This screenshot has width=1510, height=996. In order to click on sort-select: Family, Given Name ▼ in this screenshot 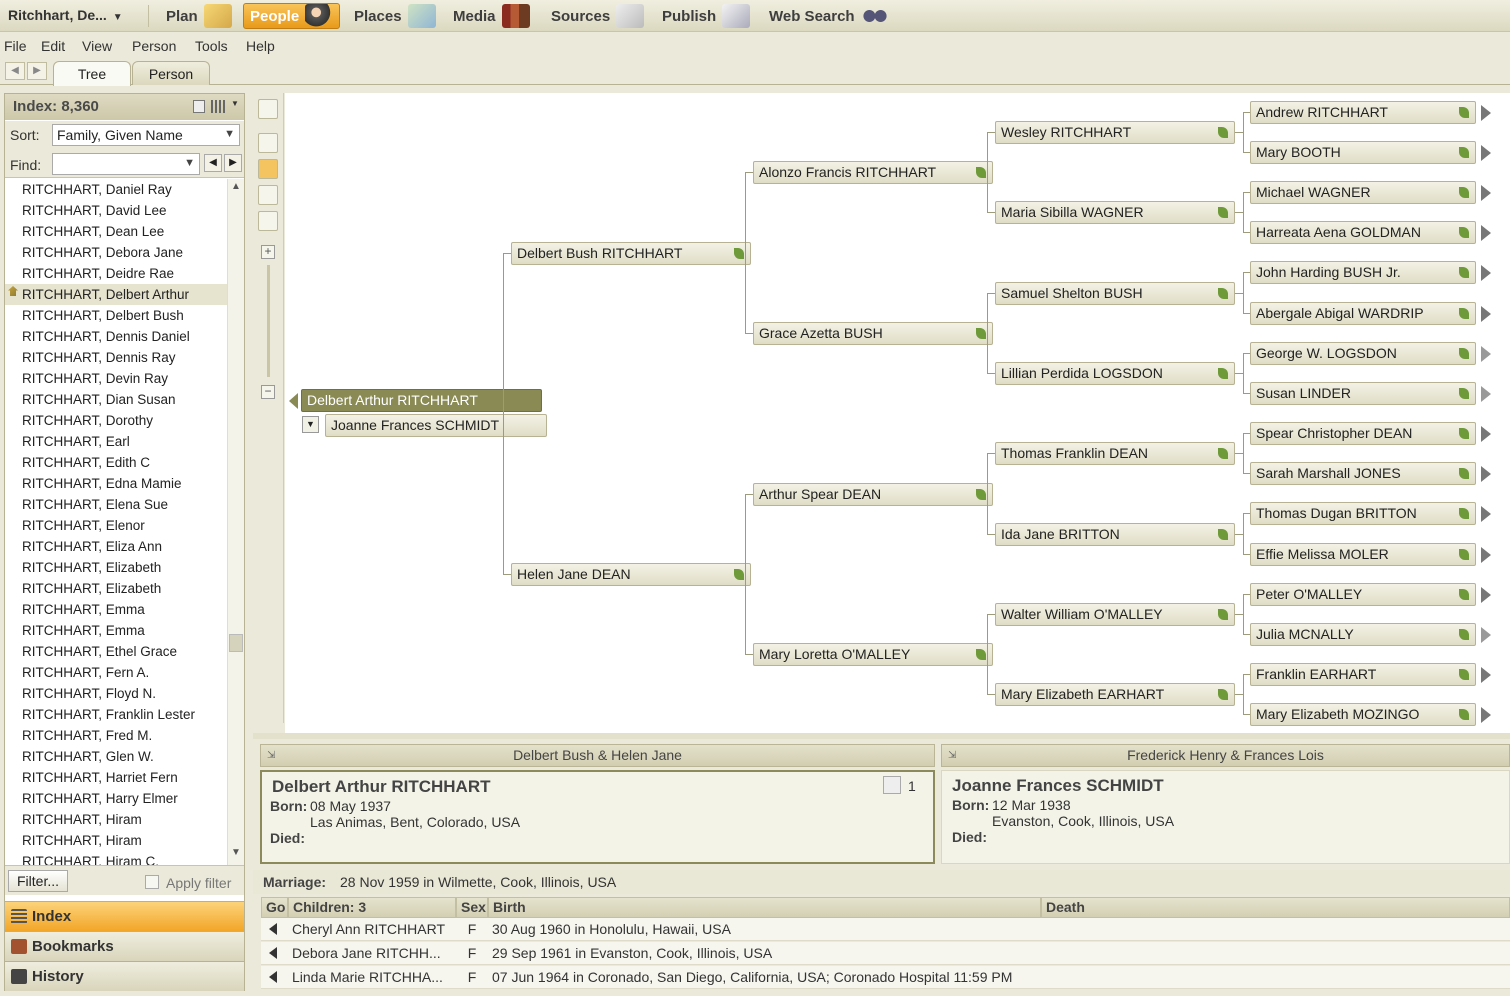, I will do `click(146, 135)`.